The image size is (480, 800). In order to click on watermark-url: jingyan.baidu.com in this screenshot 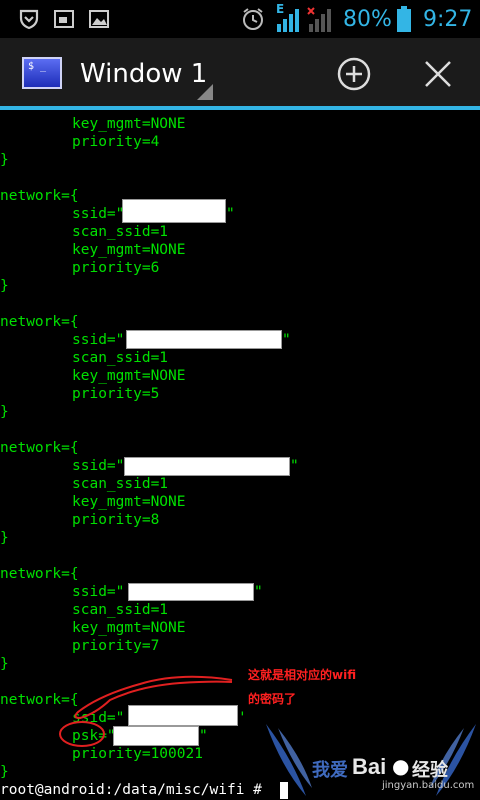, I will do `click(428, 785)`.